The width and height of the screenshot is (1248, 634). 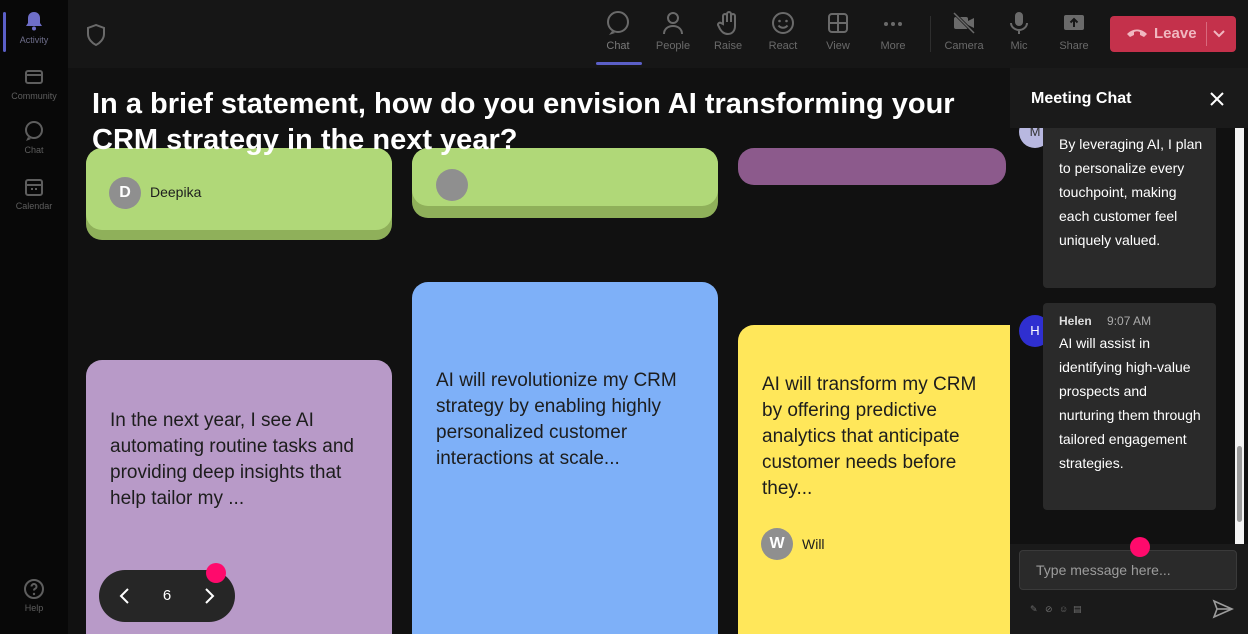 What do you see at coordinates (1219, 34) in the screenshot?
I see `chevron-down-icon` at bounding box center [1219, 34].